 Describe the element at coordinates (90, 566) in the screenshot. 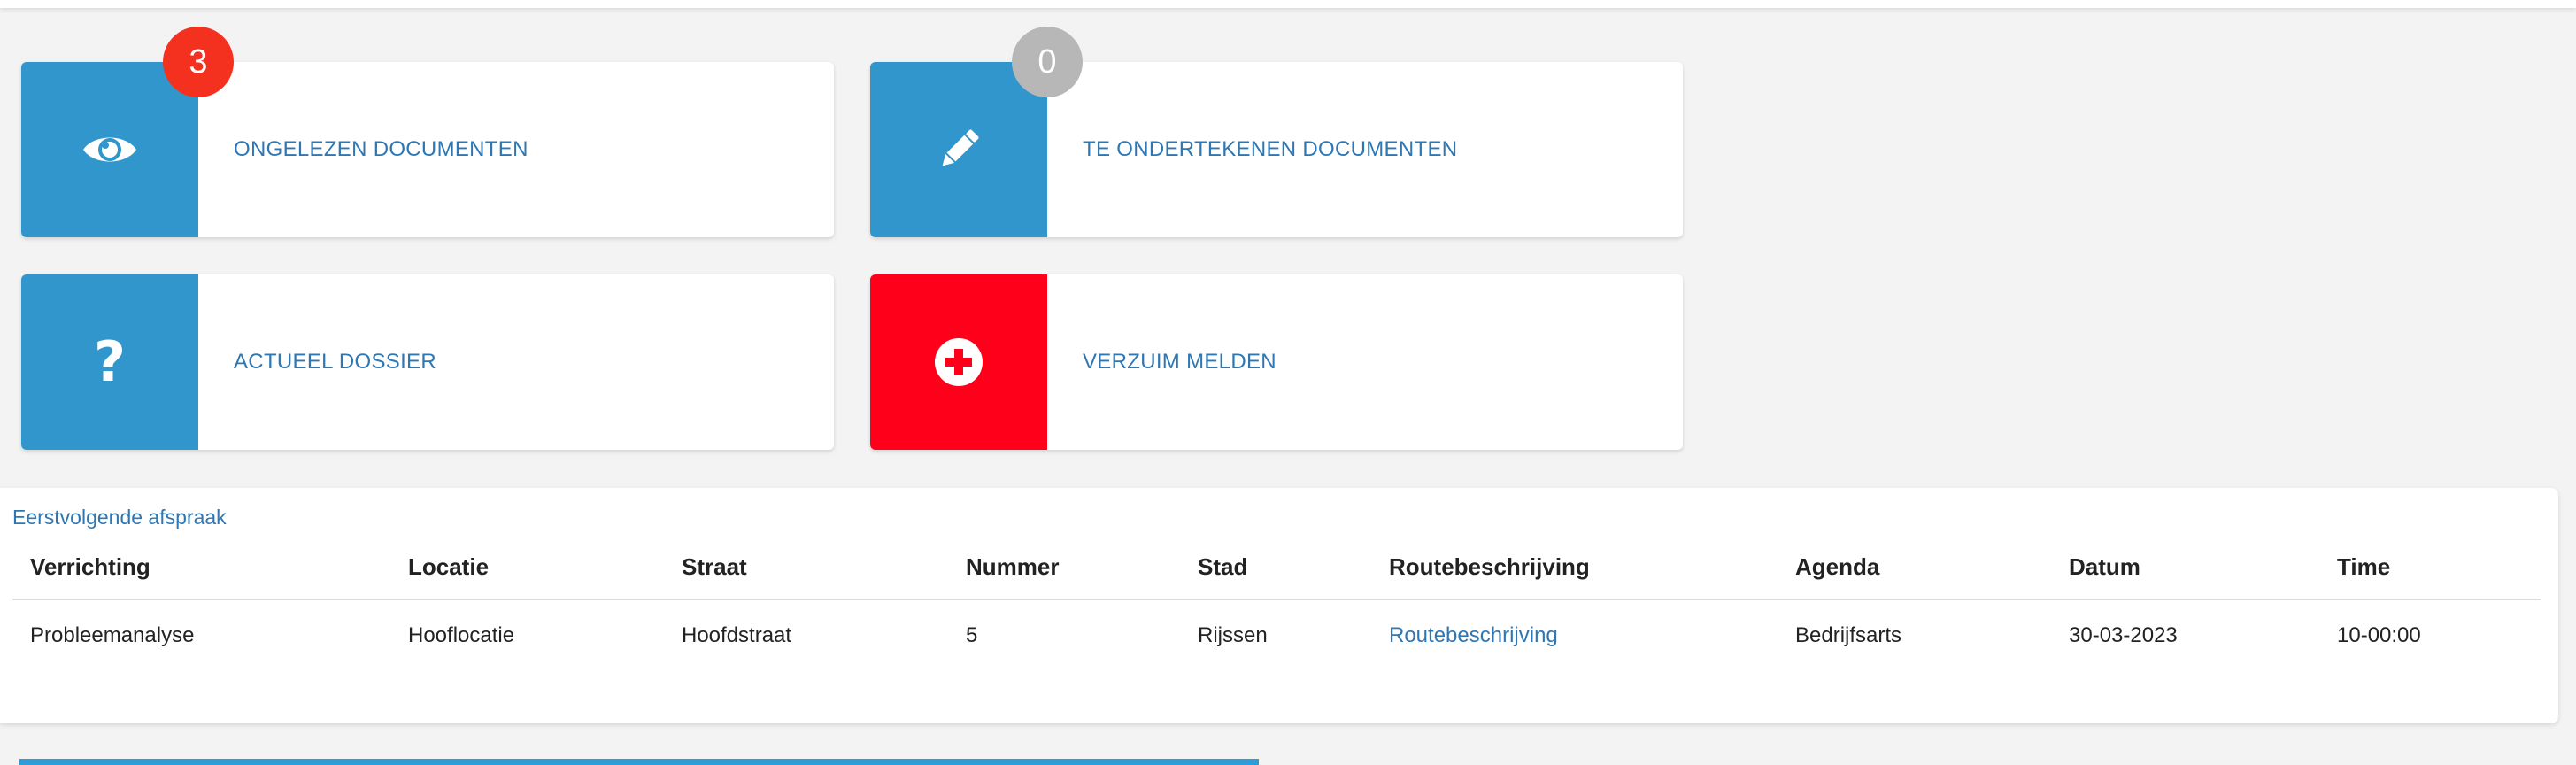

I see `column-header-verrichting: Verrichting` at that location.